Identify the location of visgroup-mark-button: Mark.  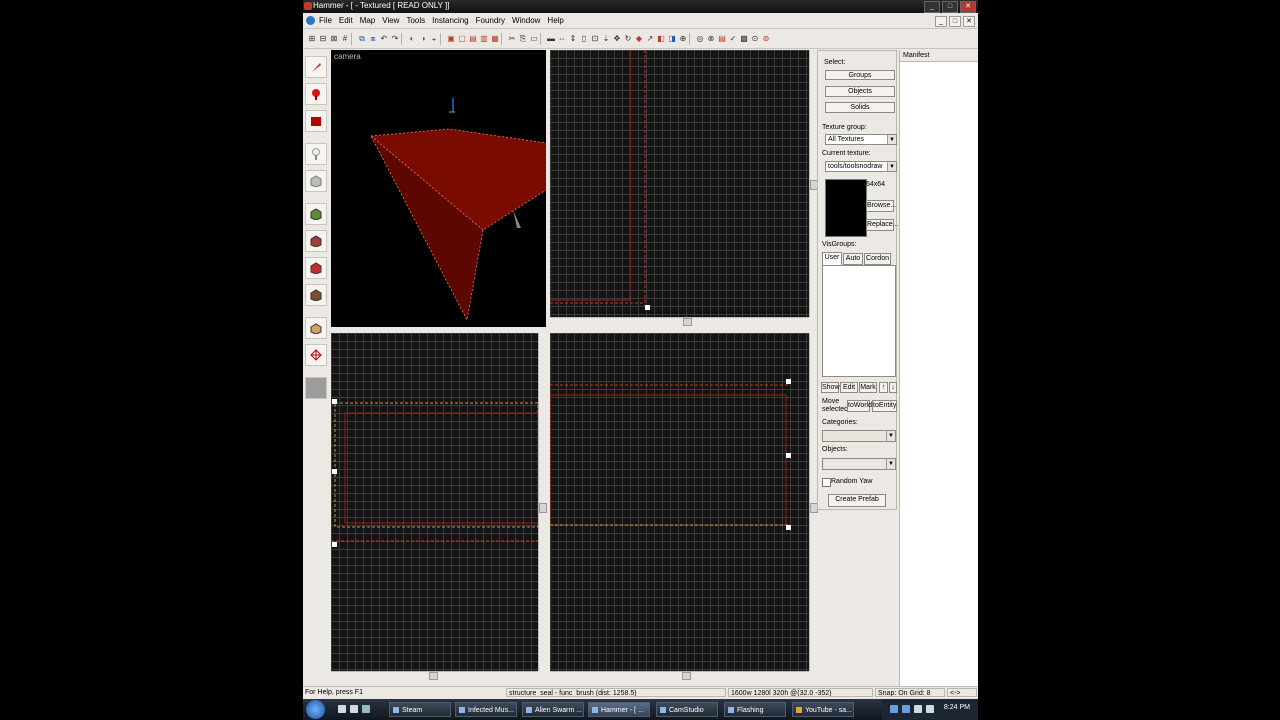
(868, 387).